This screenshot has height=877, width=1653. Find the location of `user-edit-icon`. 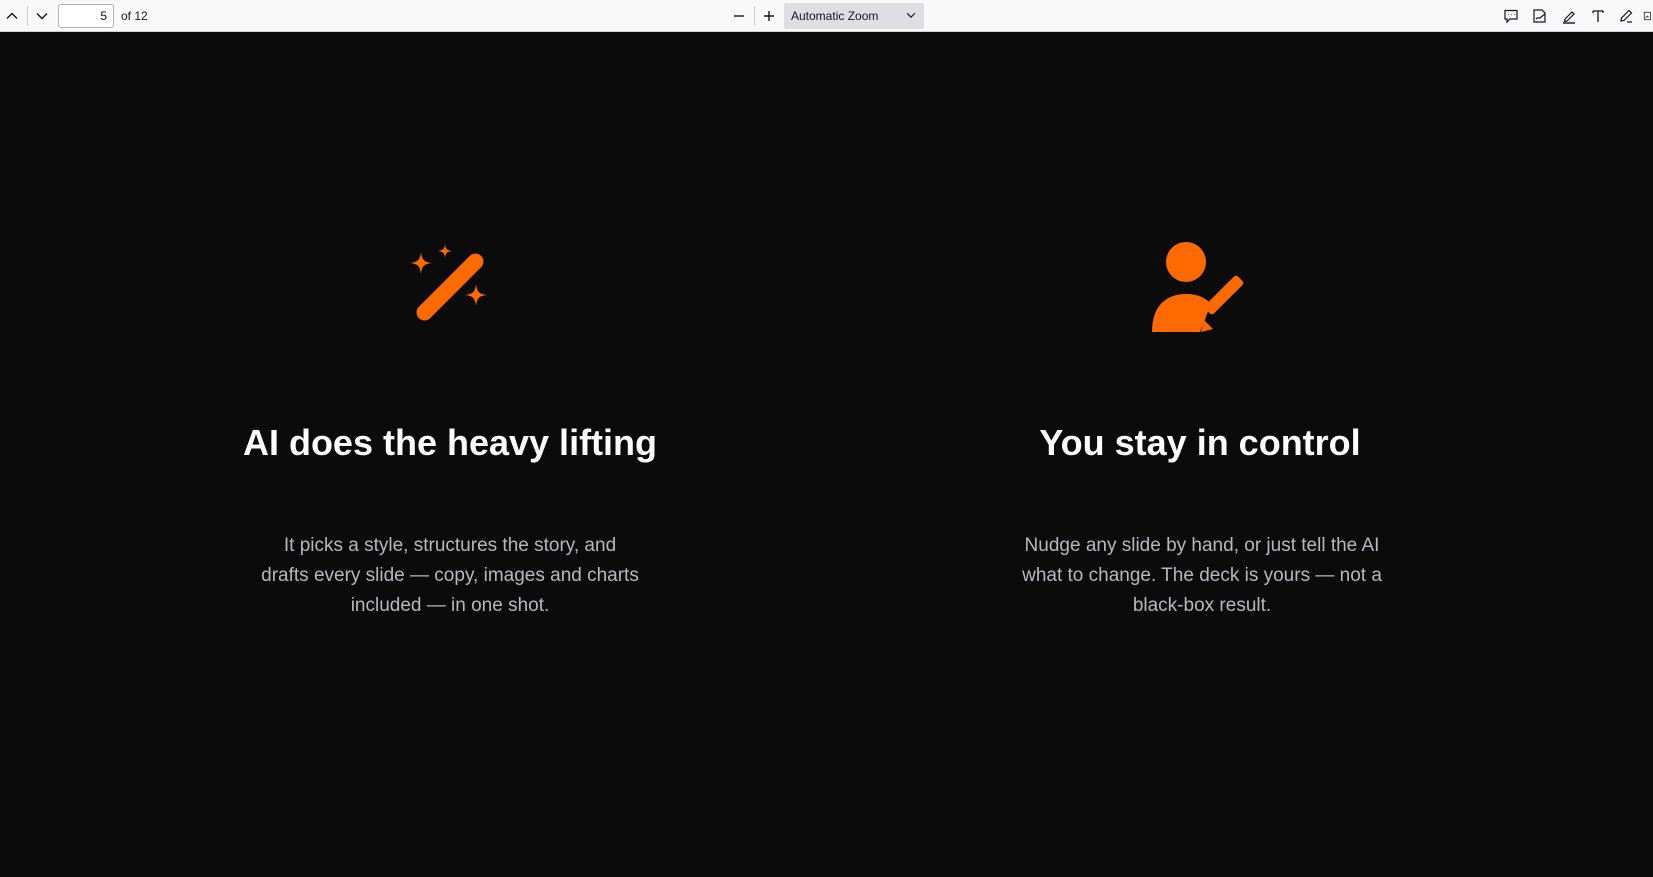

user-edit-icon is located at coordinates (1198, 287).